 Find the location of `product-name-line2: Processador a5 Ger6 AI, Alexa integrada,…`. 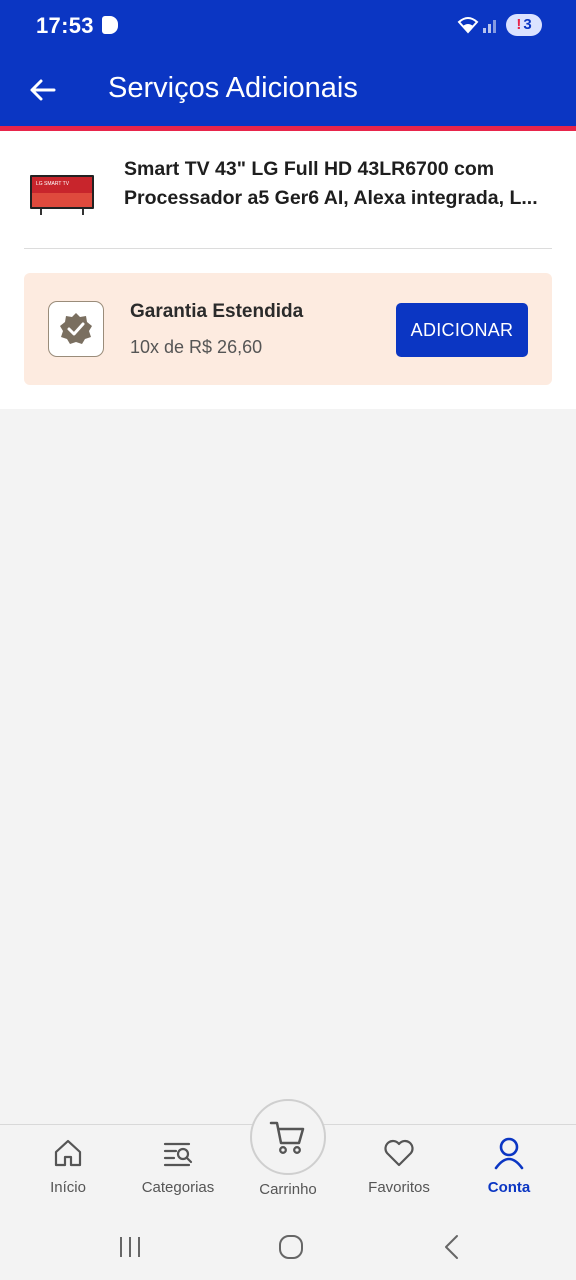

product-name-line2: Processador a5 Ger6 AI, Alexa integrada,… is located at coordinates (331, 198).